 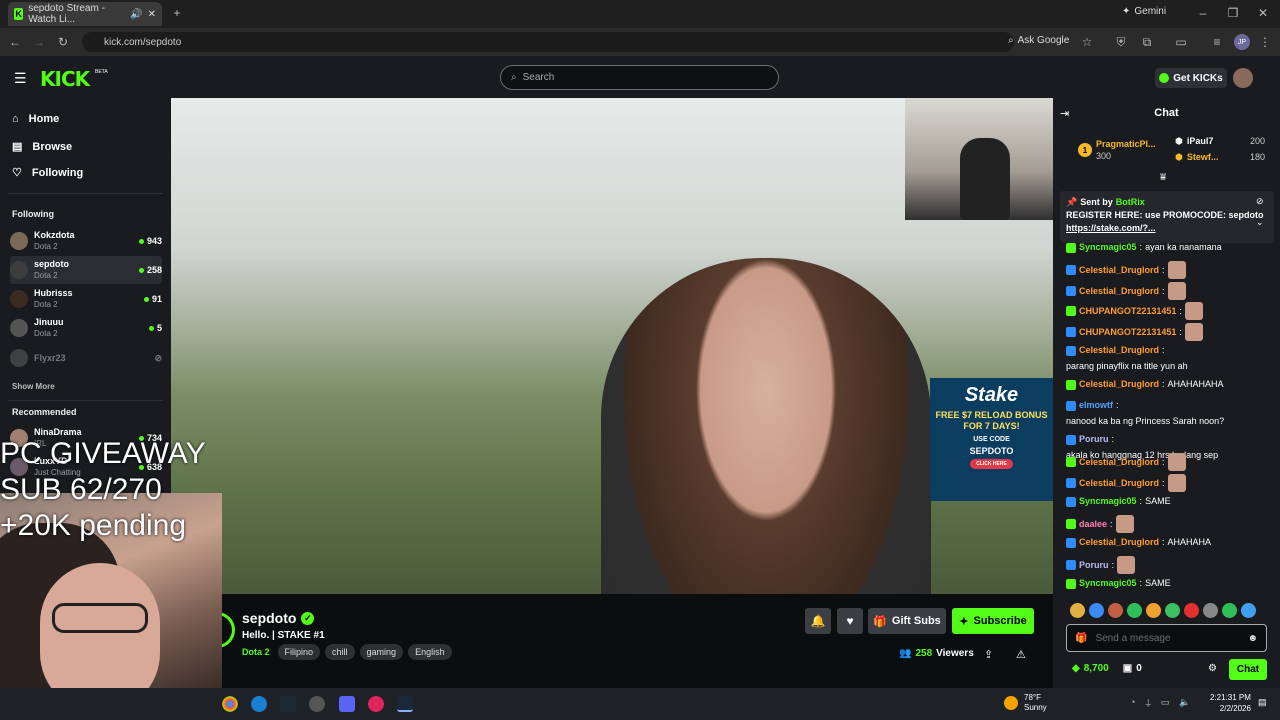 What do you see at coordinates (86, 241) in the screenshot?
I see `channel-item-kokzdota: Kokzdota Dota 2 943` at bounding box center [86, 241].